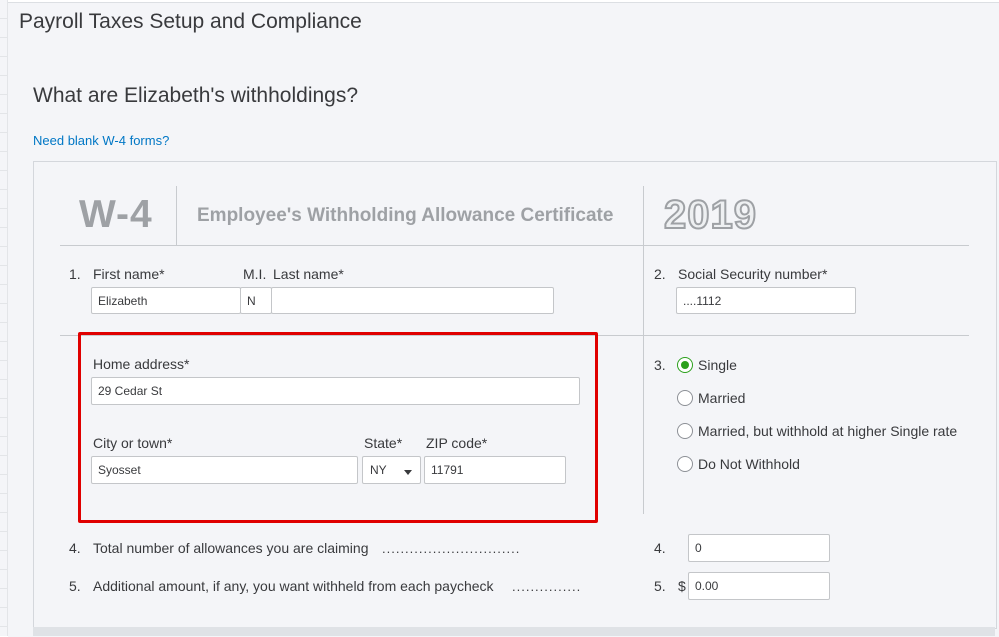  What do you see at coordinates (685, 398) in the screenshot?
I see `radio-married` at bounding box center [685, 398].